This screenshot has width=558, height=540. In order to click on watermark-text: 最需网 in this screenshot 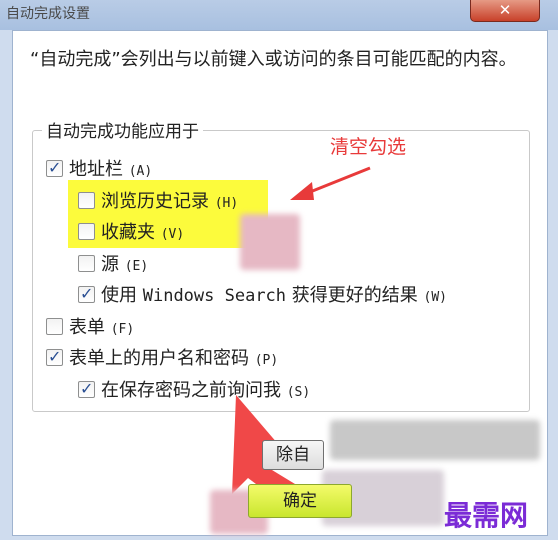, I will do `click(486, 515)`.